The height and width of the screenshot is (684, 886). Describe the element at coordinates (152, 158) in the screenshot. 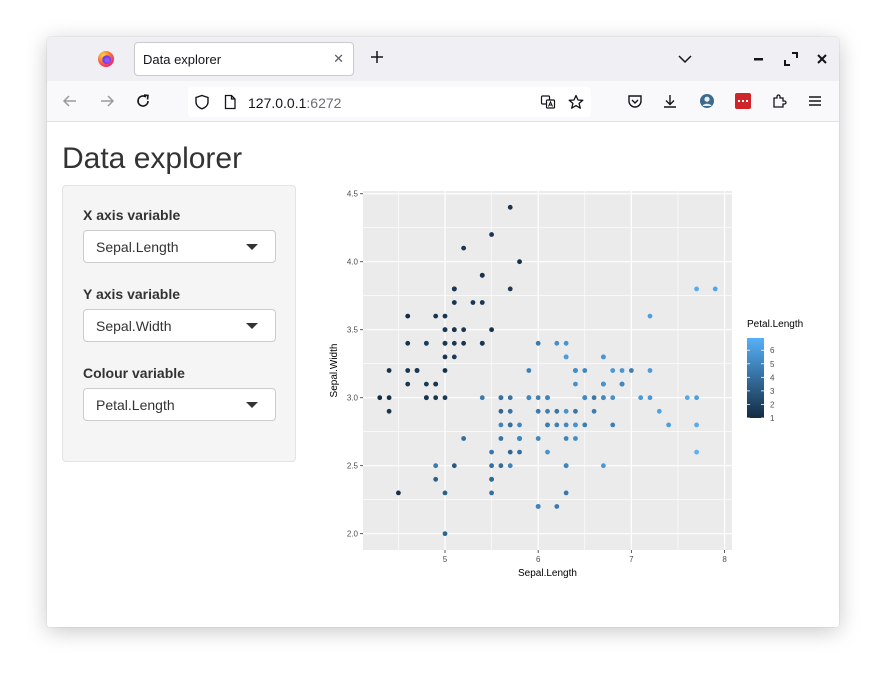

I see `page-title: Data explorer` at that location.